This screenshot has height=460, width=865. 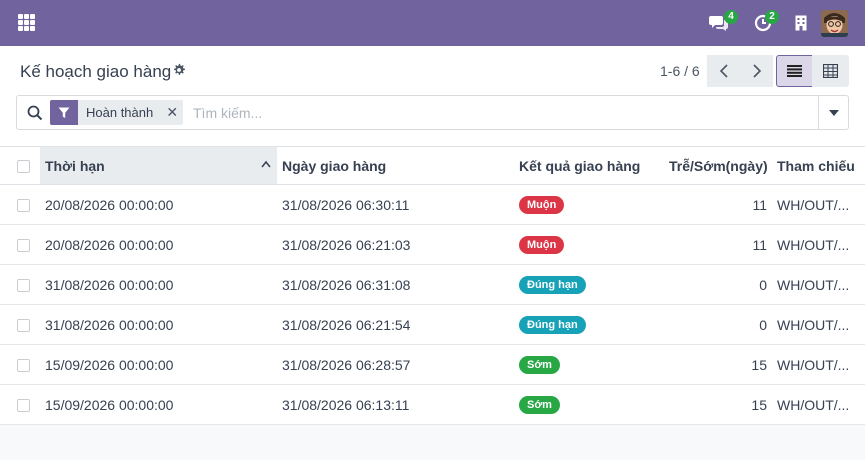 What do you see at coordinates (266, 164) in the screenshot?
I see `sort-ascending-icon` at bounding box center [266, 164].